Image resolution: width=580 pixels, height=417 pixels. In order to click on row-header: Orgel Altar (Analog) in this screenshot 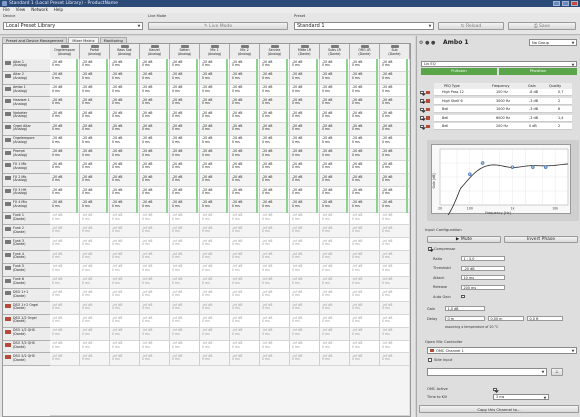, I will do `click(26, 129)`.